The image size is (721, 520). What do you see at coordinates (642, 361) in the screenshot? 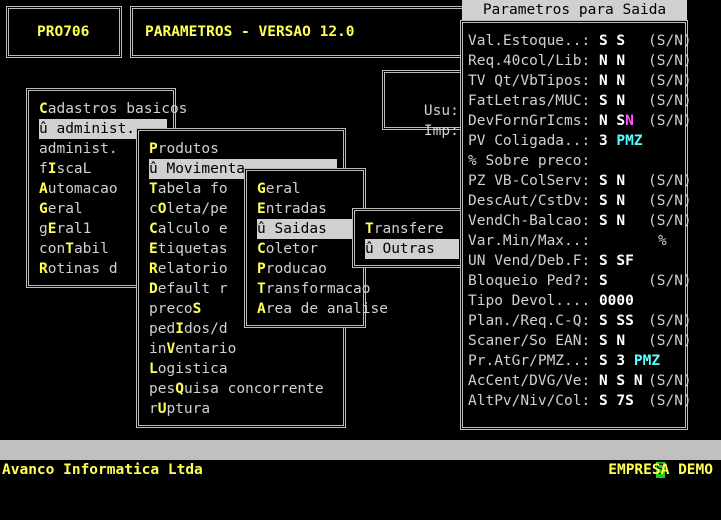
I see `param-value-3: PMZ` at bounding box center [642, 361].